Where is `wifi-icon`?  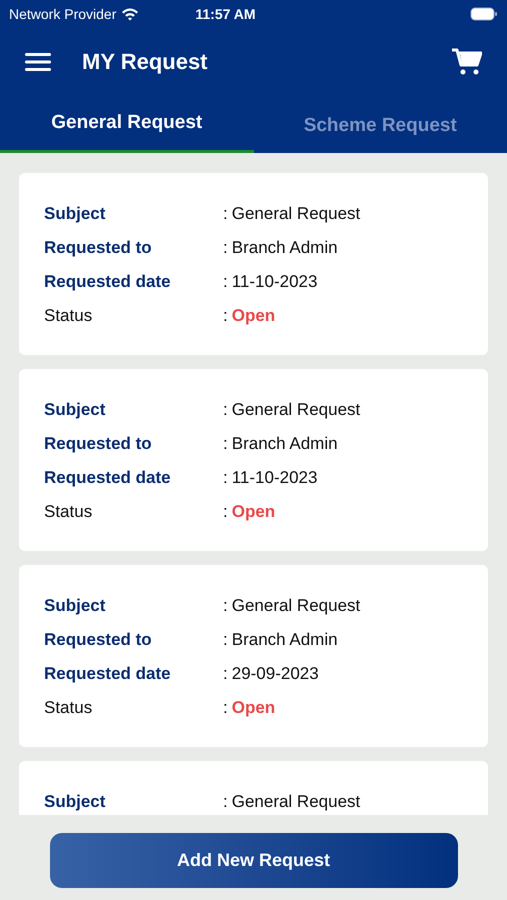 wifi-icon is located at coordinates (130, 14).